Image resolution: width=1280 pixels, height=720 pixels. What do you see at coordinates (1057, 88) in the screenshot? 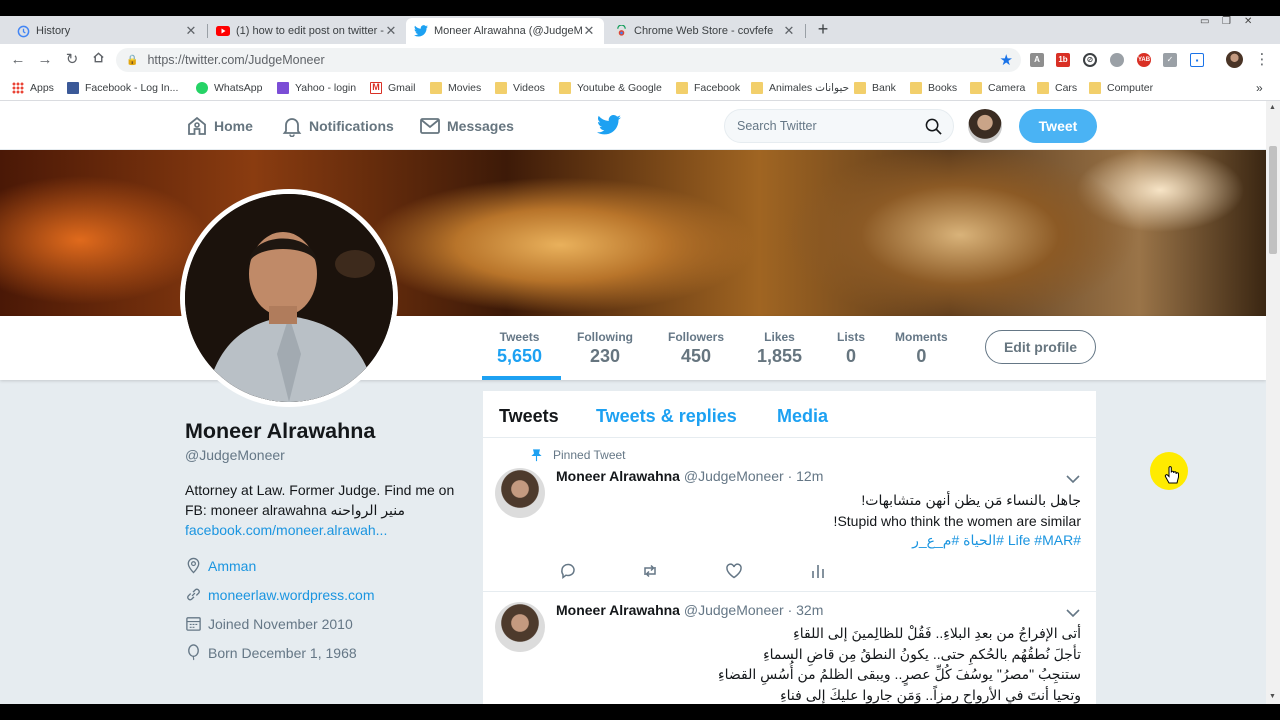
I see `bookmark-folder-cars: Cars` at bounding box center [1057, 88].